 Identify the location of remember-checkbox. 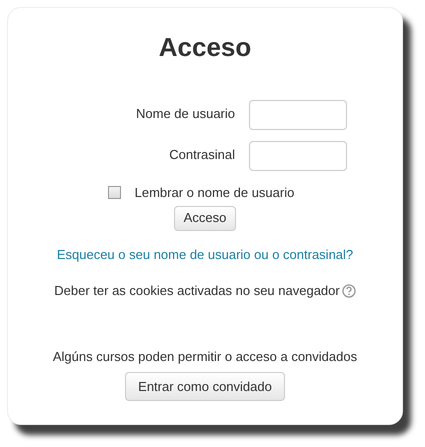
(114, 193).